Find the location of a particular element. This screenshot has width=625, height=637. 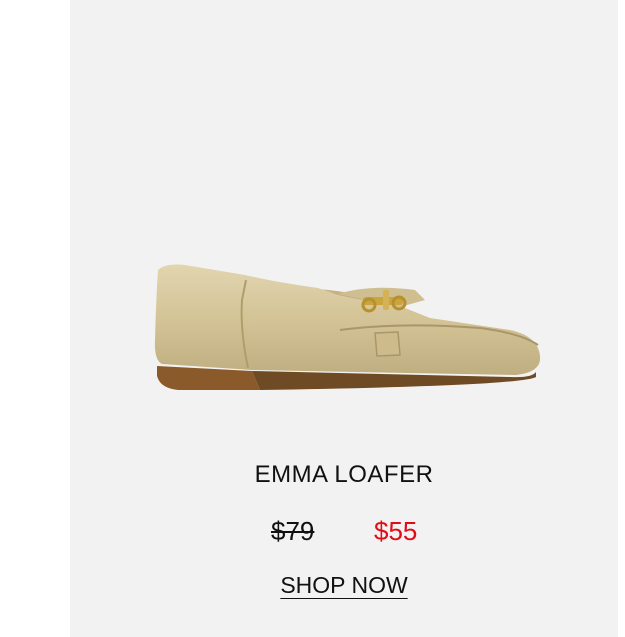

sale-price: $55 is located at coordinates (396, 531).